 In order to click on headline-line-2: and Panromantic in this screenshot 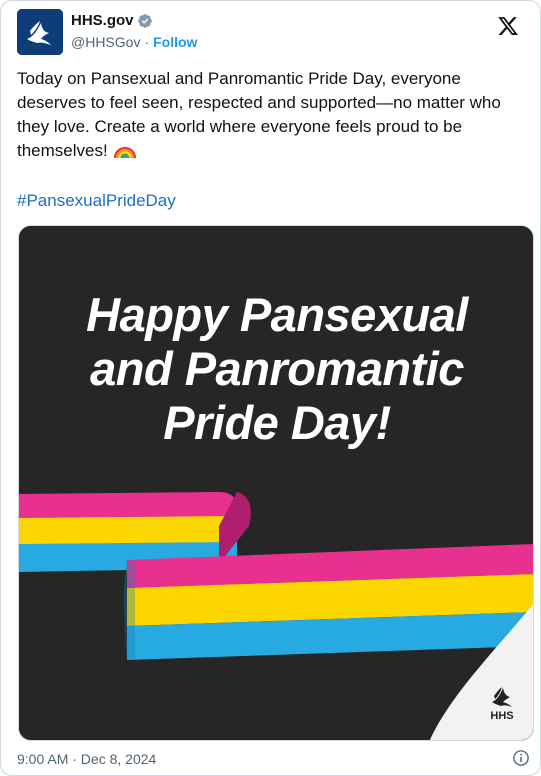, I will do `click(277, 368)`.